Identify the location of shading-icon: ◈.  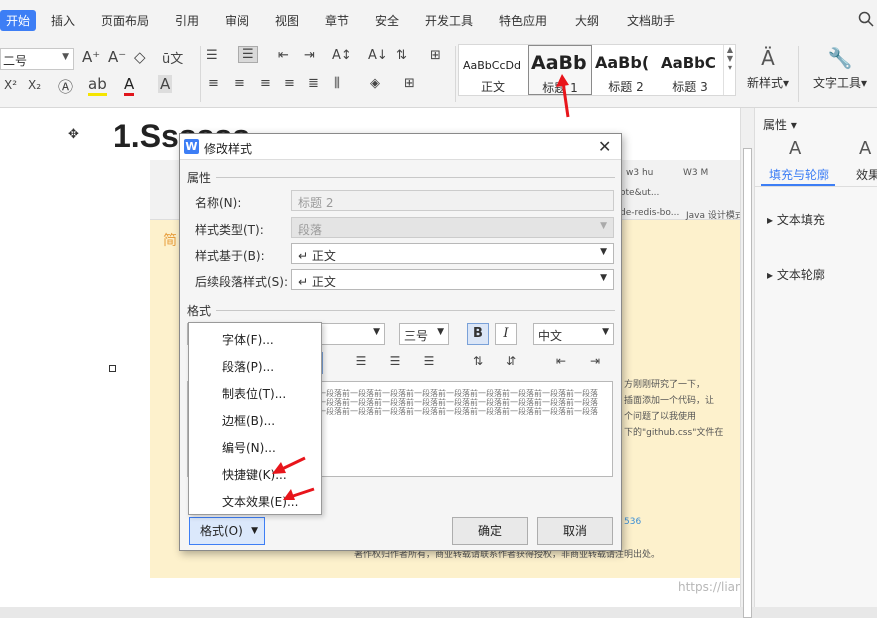
(375, 83).